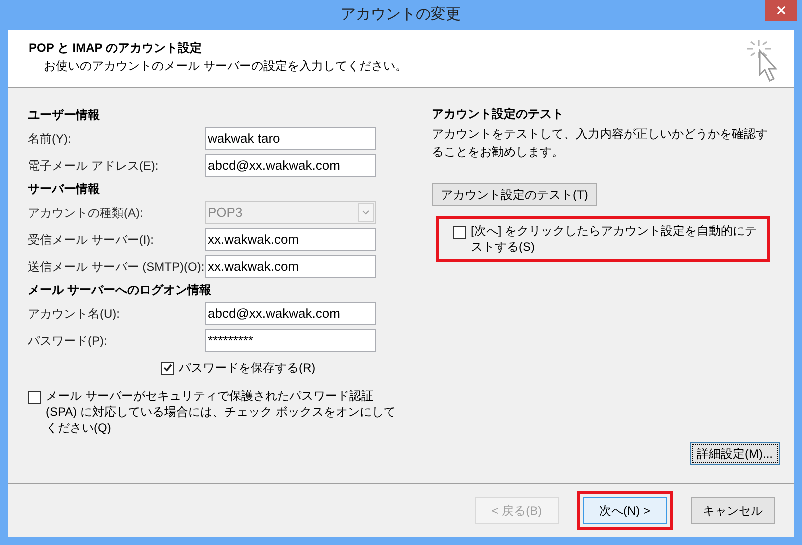 The image size is (802, 545). I want to click on close-button, so click(781, 10).